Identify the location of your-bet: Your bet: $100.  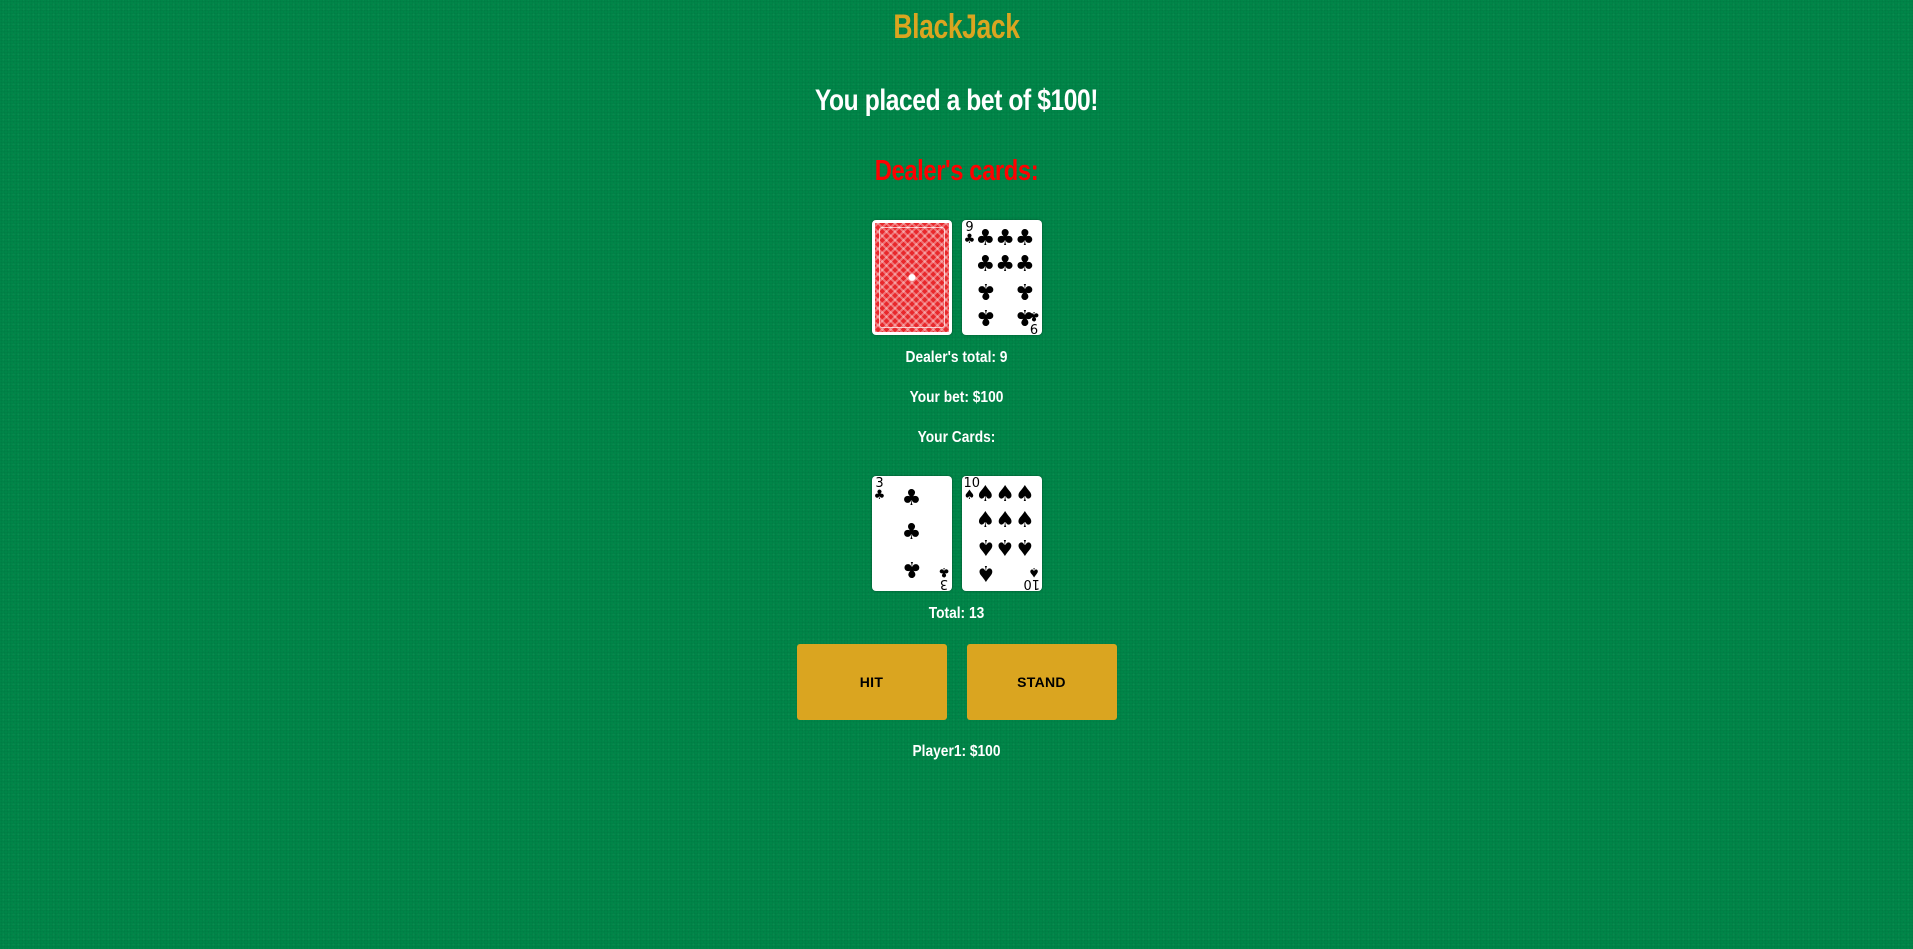
(956, 397).